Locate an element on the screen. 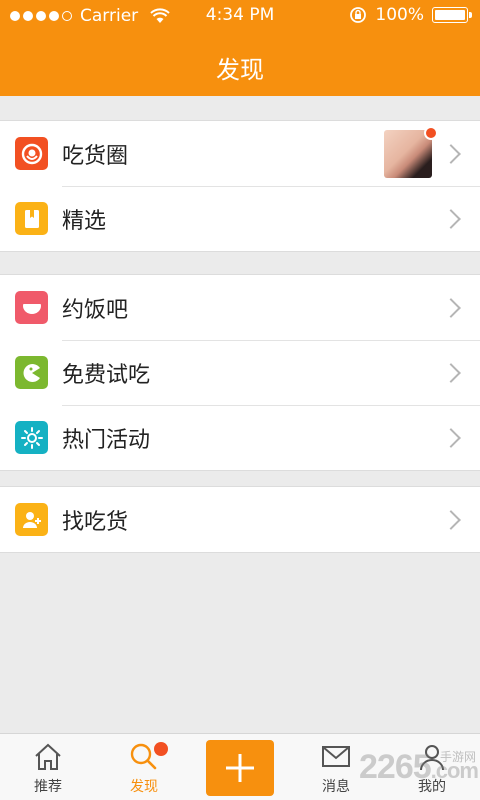  add-user-icon is located at coordinates (31, 519).